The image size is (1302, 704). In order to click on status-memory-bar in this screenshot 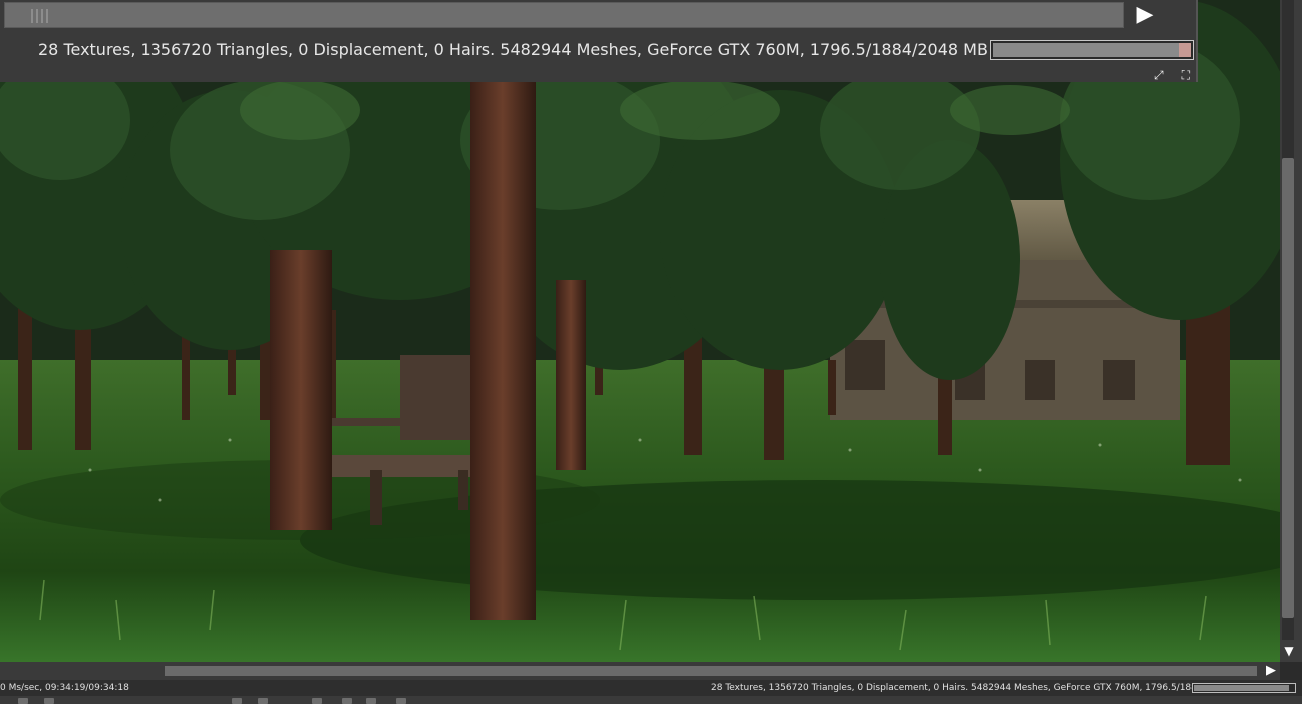, I will do `click(1244, 688)`.